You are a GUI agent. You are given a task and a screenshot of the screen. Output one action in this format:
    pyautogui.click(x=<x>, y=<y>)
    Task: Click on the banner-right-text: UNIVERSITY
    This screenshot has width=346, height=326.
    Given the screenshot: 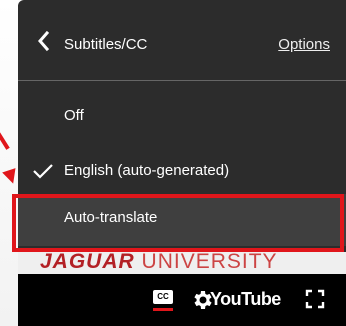 What is the action you would take?
    pyautogui.click(x=209, y=262)
    